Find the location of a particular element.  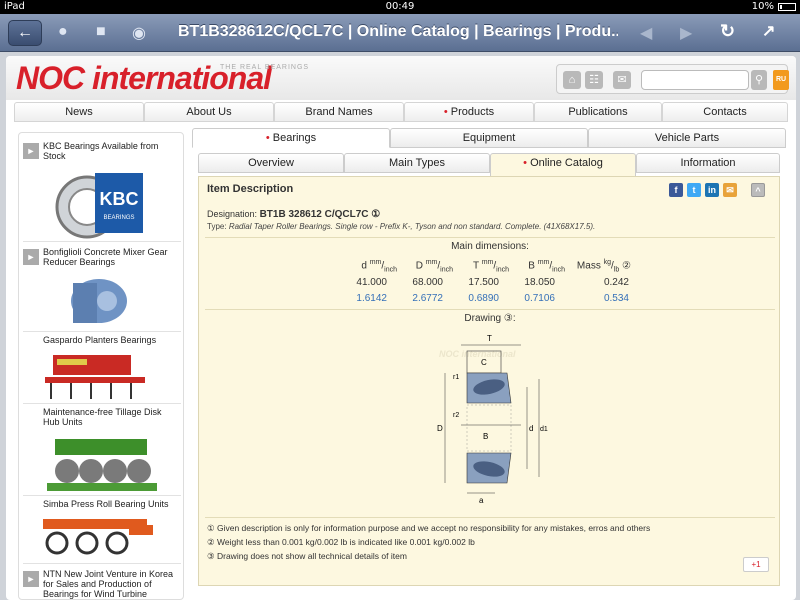

value-d-mm: 41.000 is located at coordinates (371, 282).